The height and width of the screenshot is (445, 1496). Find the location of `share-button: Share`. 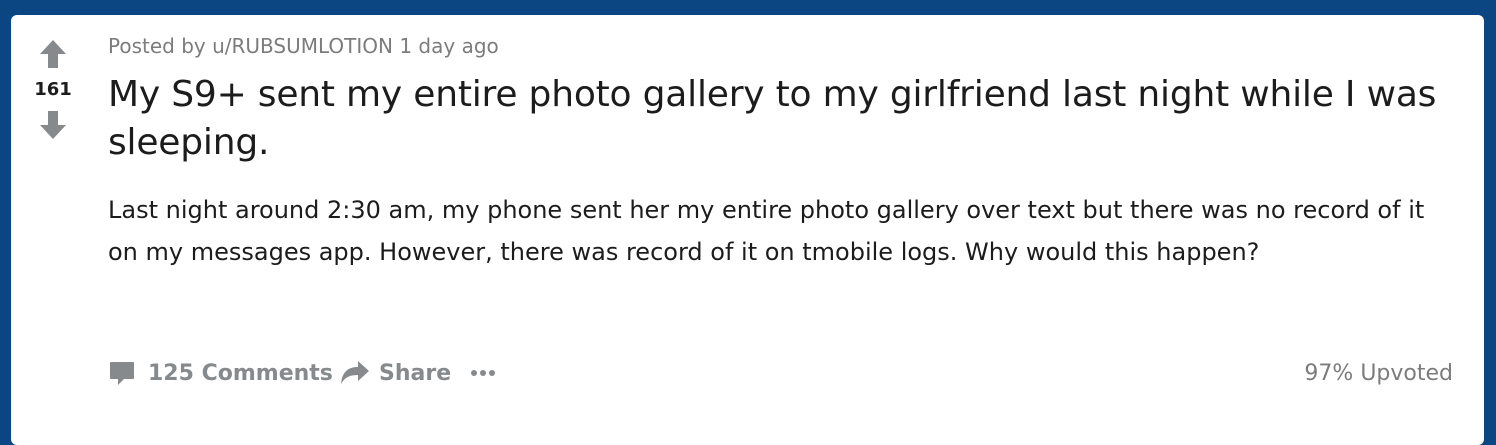

share-button: Share is located at coordinates (395, 373).